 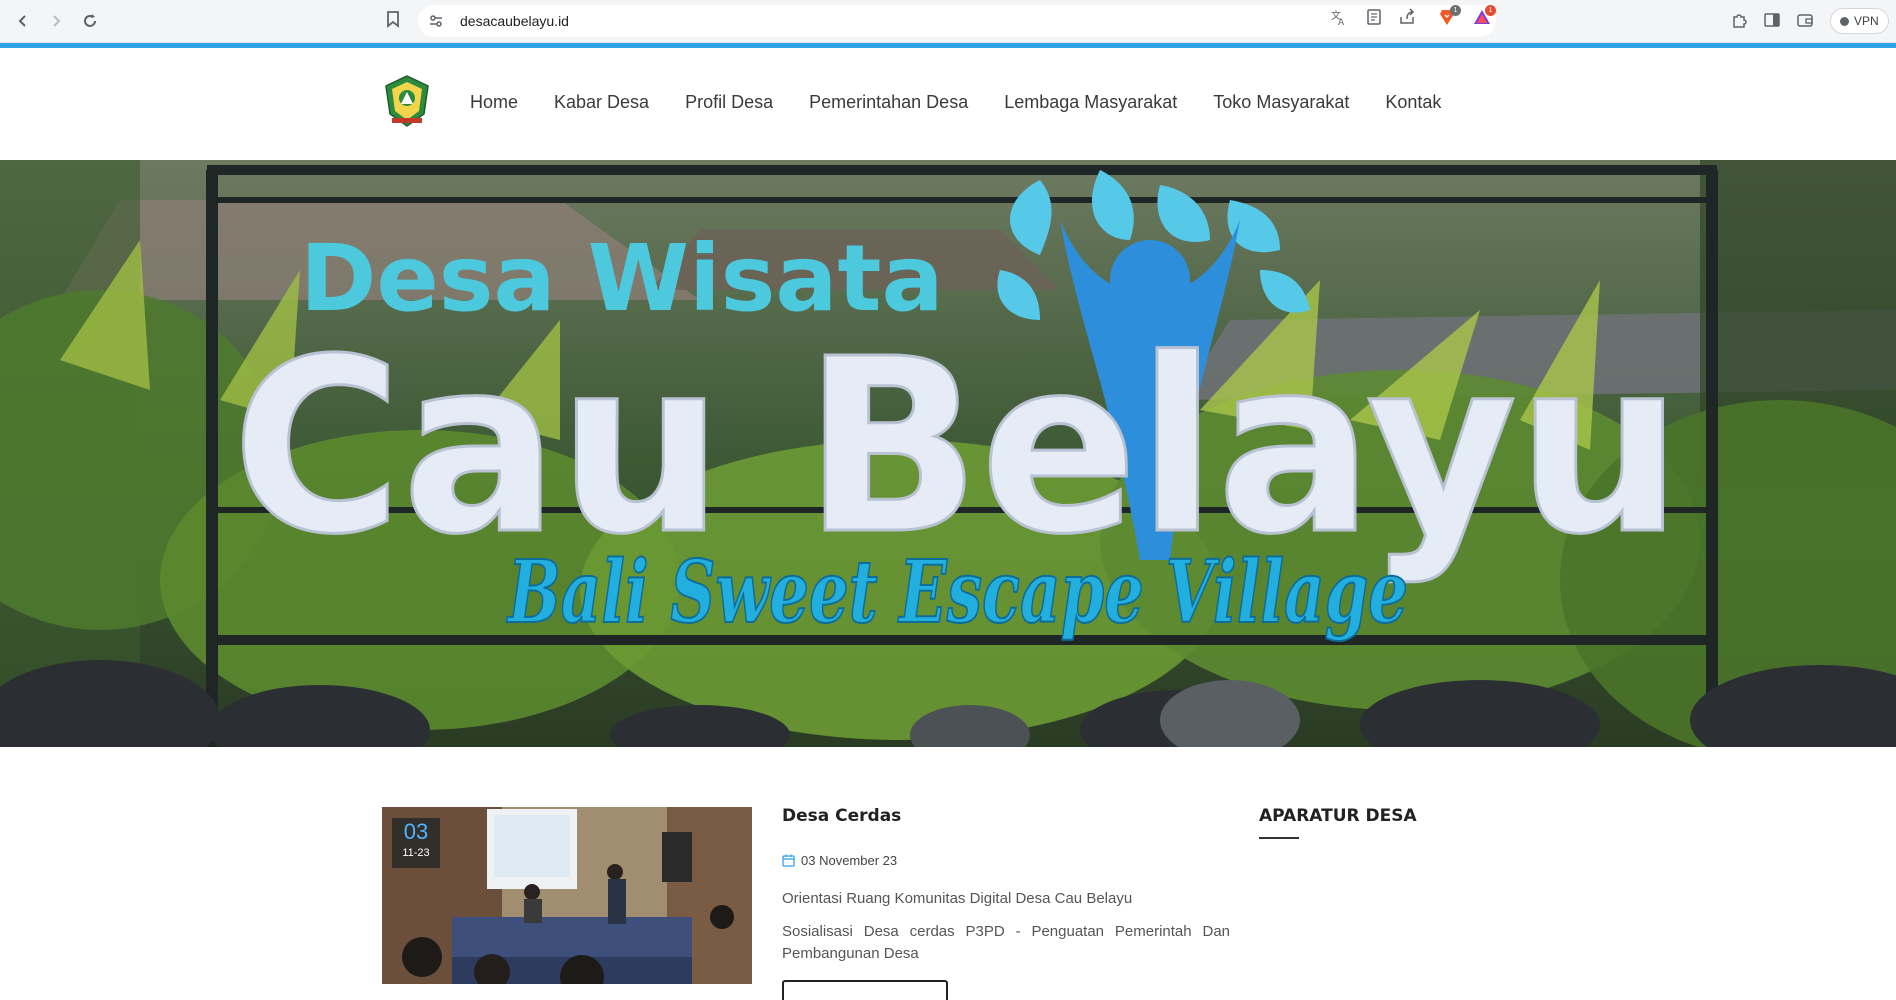 What do you see at coordinates (407, 101) in the screenshot?
I see `village-emblem-logo` at bounding box center [407, 101].